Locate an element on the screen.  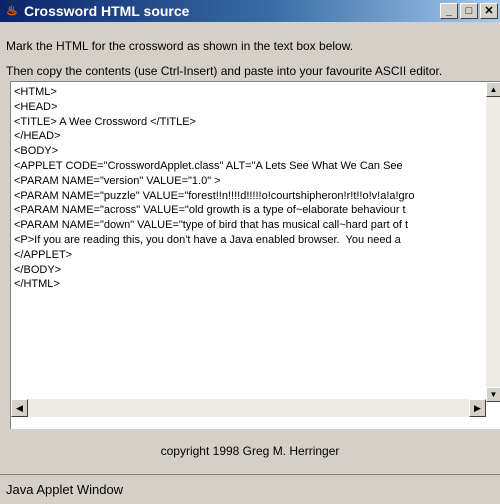
window-title: Crossword HTML source is located at coordinates (107, 11).